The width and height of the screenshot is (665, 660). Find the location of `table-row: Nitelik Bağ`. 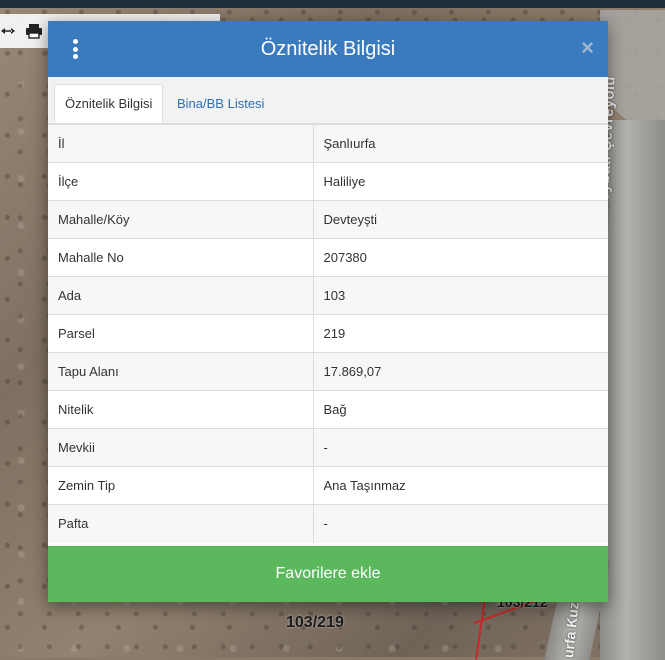

table-row: Nitelik Bağ is located at coordinates (328, 409).